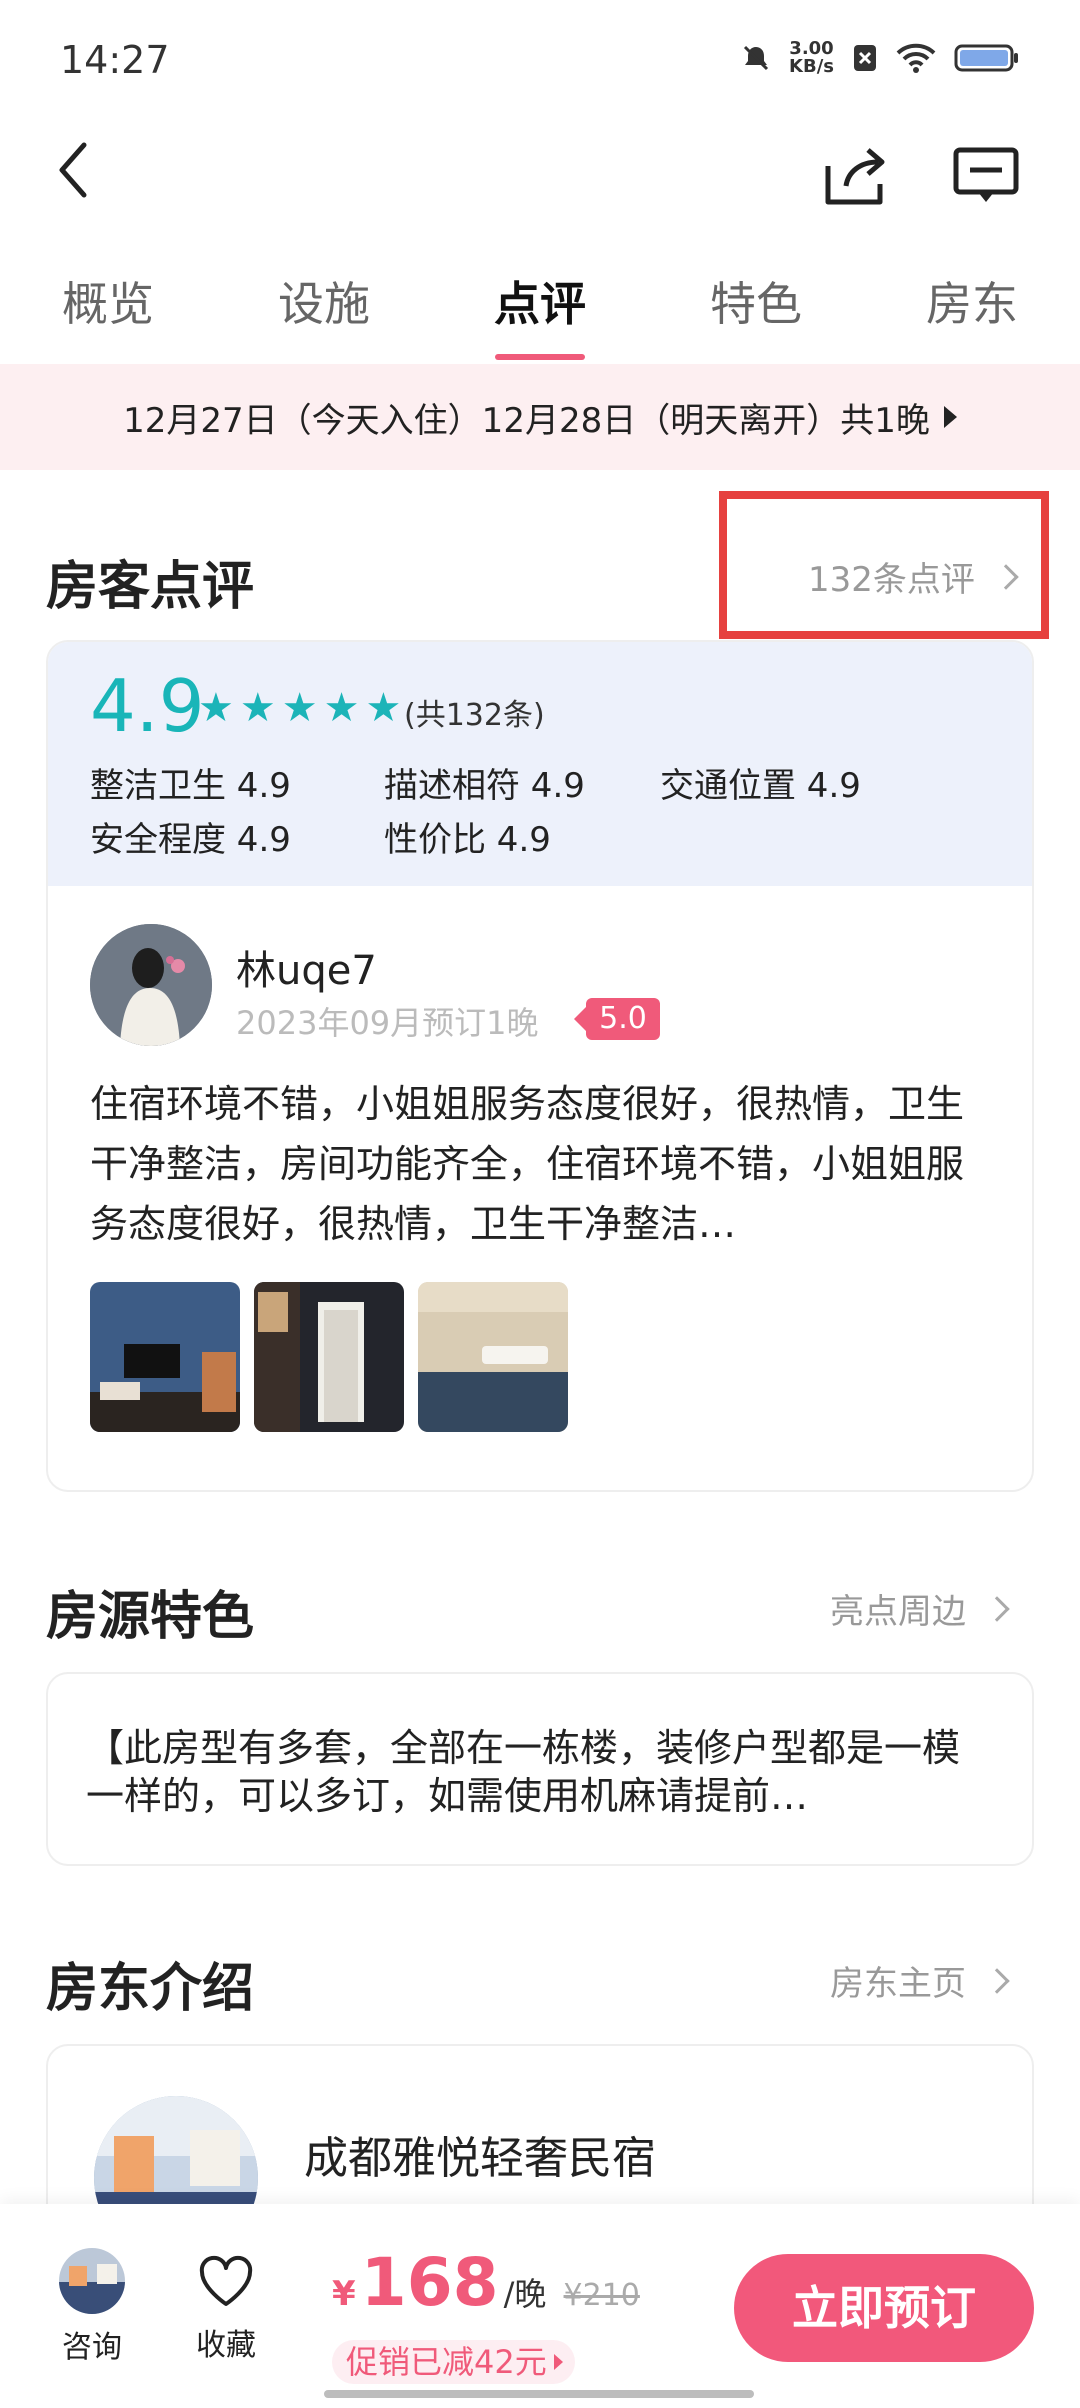 This screenshot has height=2408, width=1080. Describe the element at coordinates (115, 60) in the screenshot. I see `status-time: 14:27` at that location.